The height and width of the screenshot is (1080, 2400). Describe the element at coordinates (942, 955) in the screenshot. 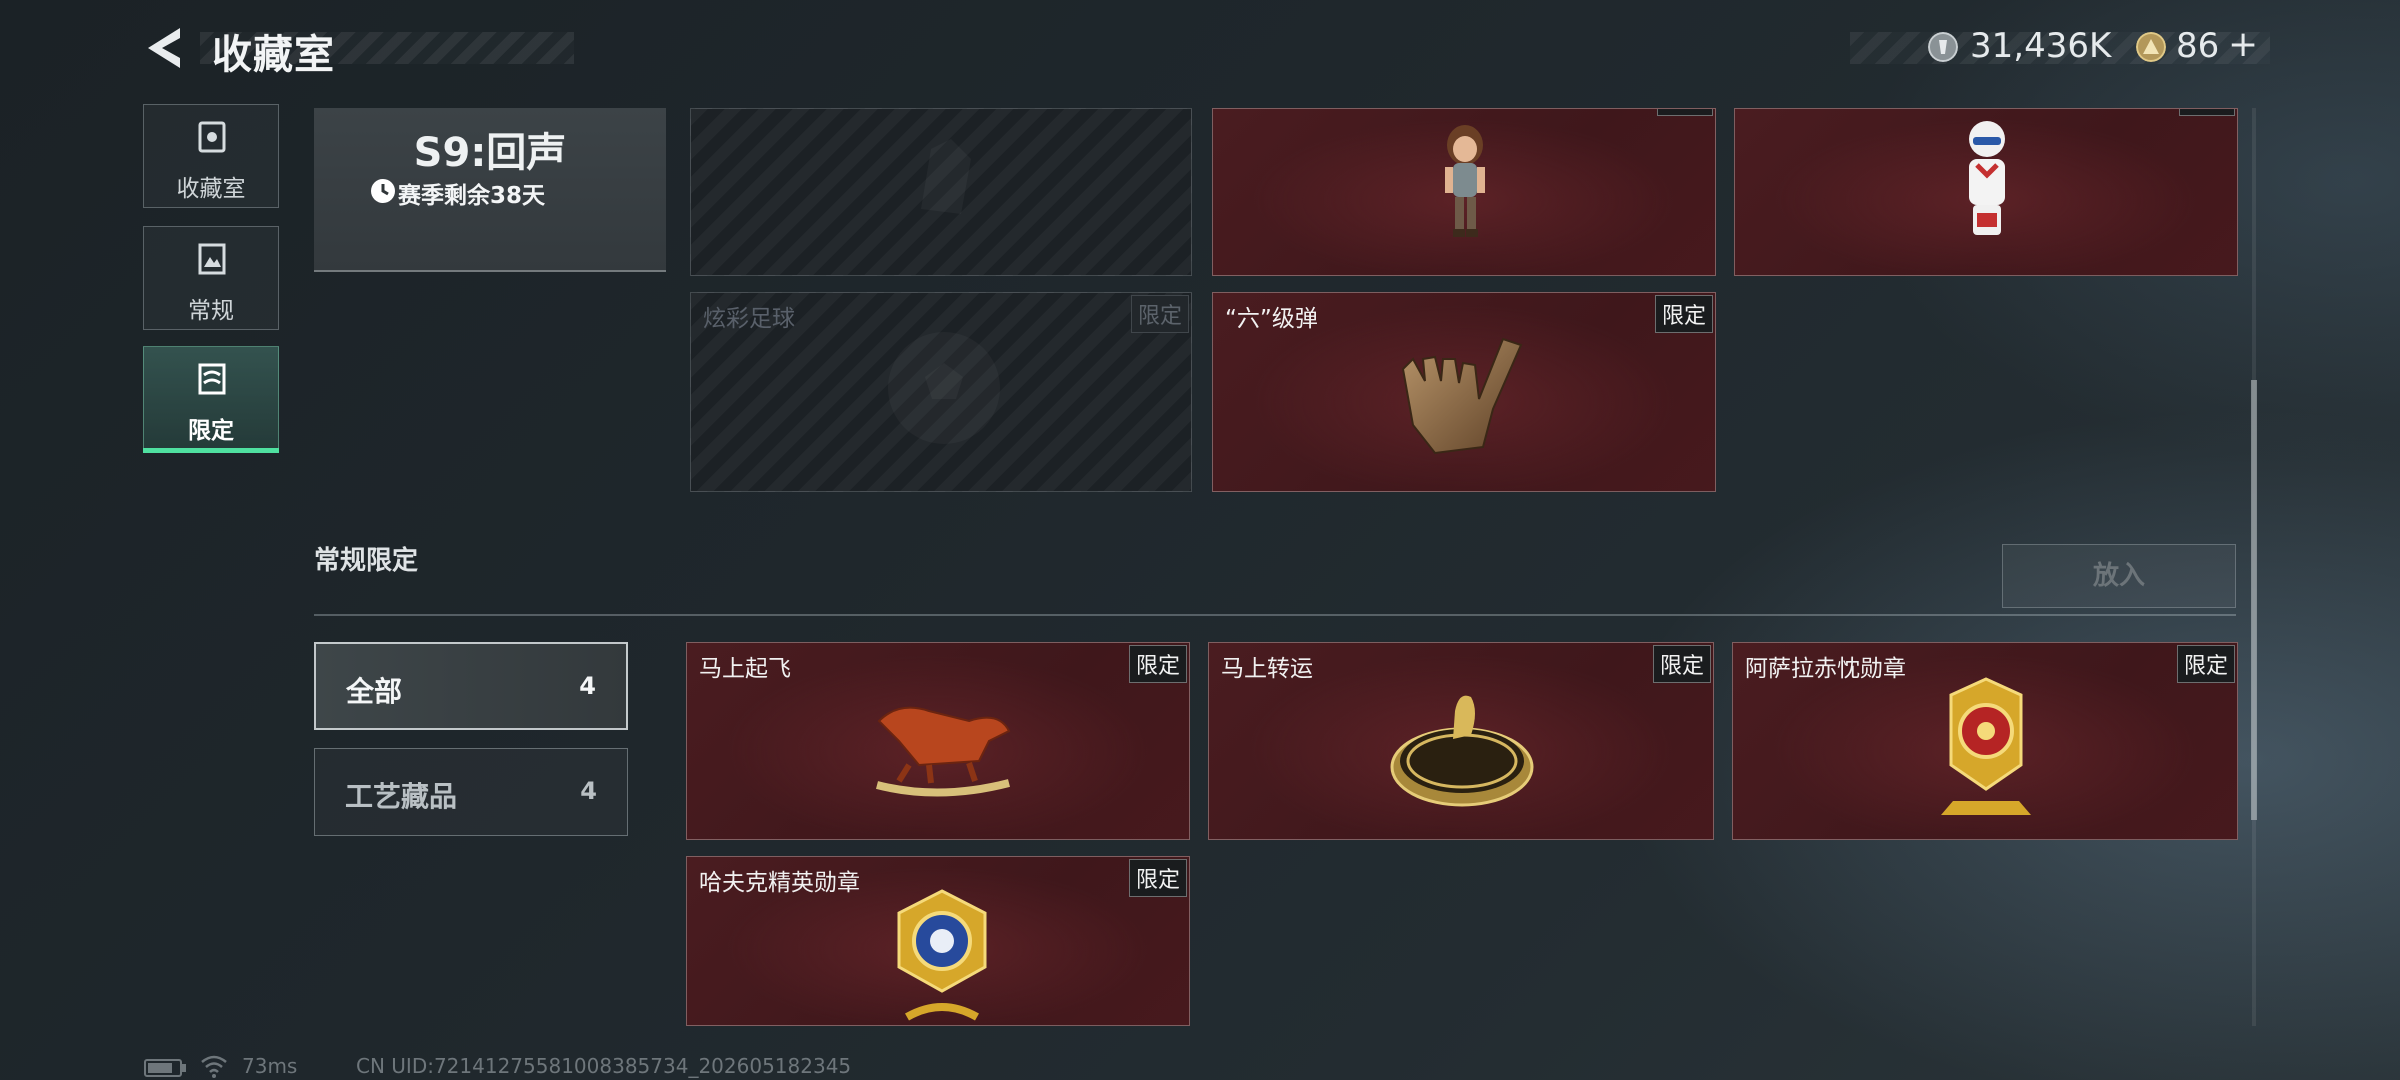

I see `haavk-medal-icon` at that location.